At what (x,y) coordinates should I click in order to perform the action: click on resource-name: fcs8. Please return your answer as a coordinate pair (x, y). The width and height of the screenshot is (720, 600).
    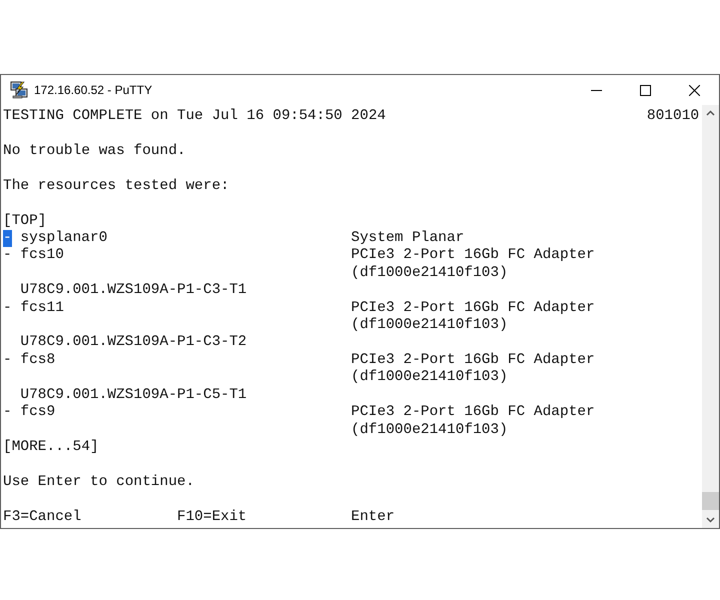
    Looking at the image, I should click on (38, 361).